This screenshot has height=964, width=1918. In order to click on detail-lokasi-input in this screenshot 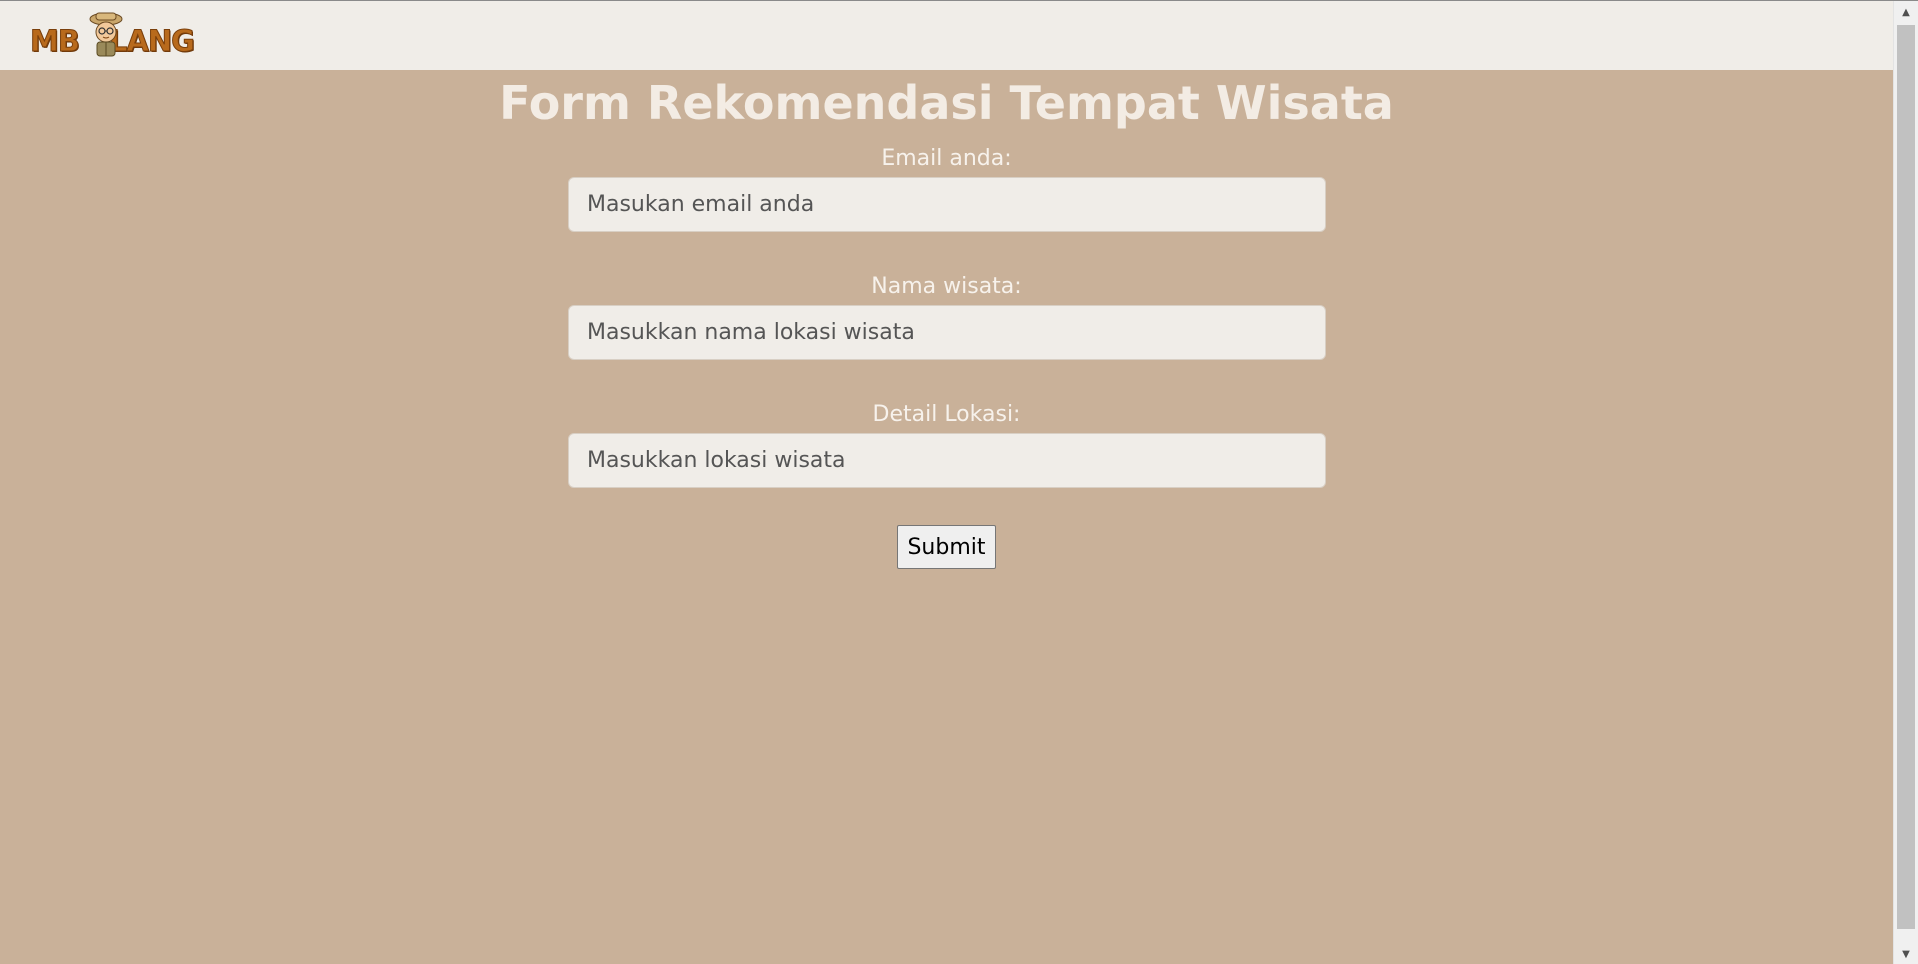, I will do `click(947, 460)`.